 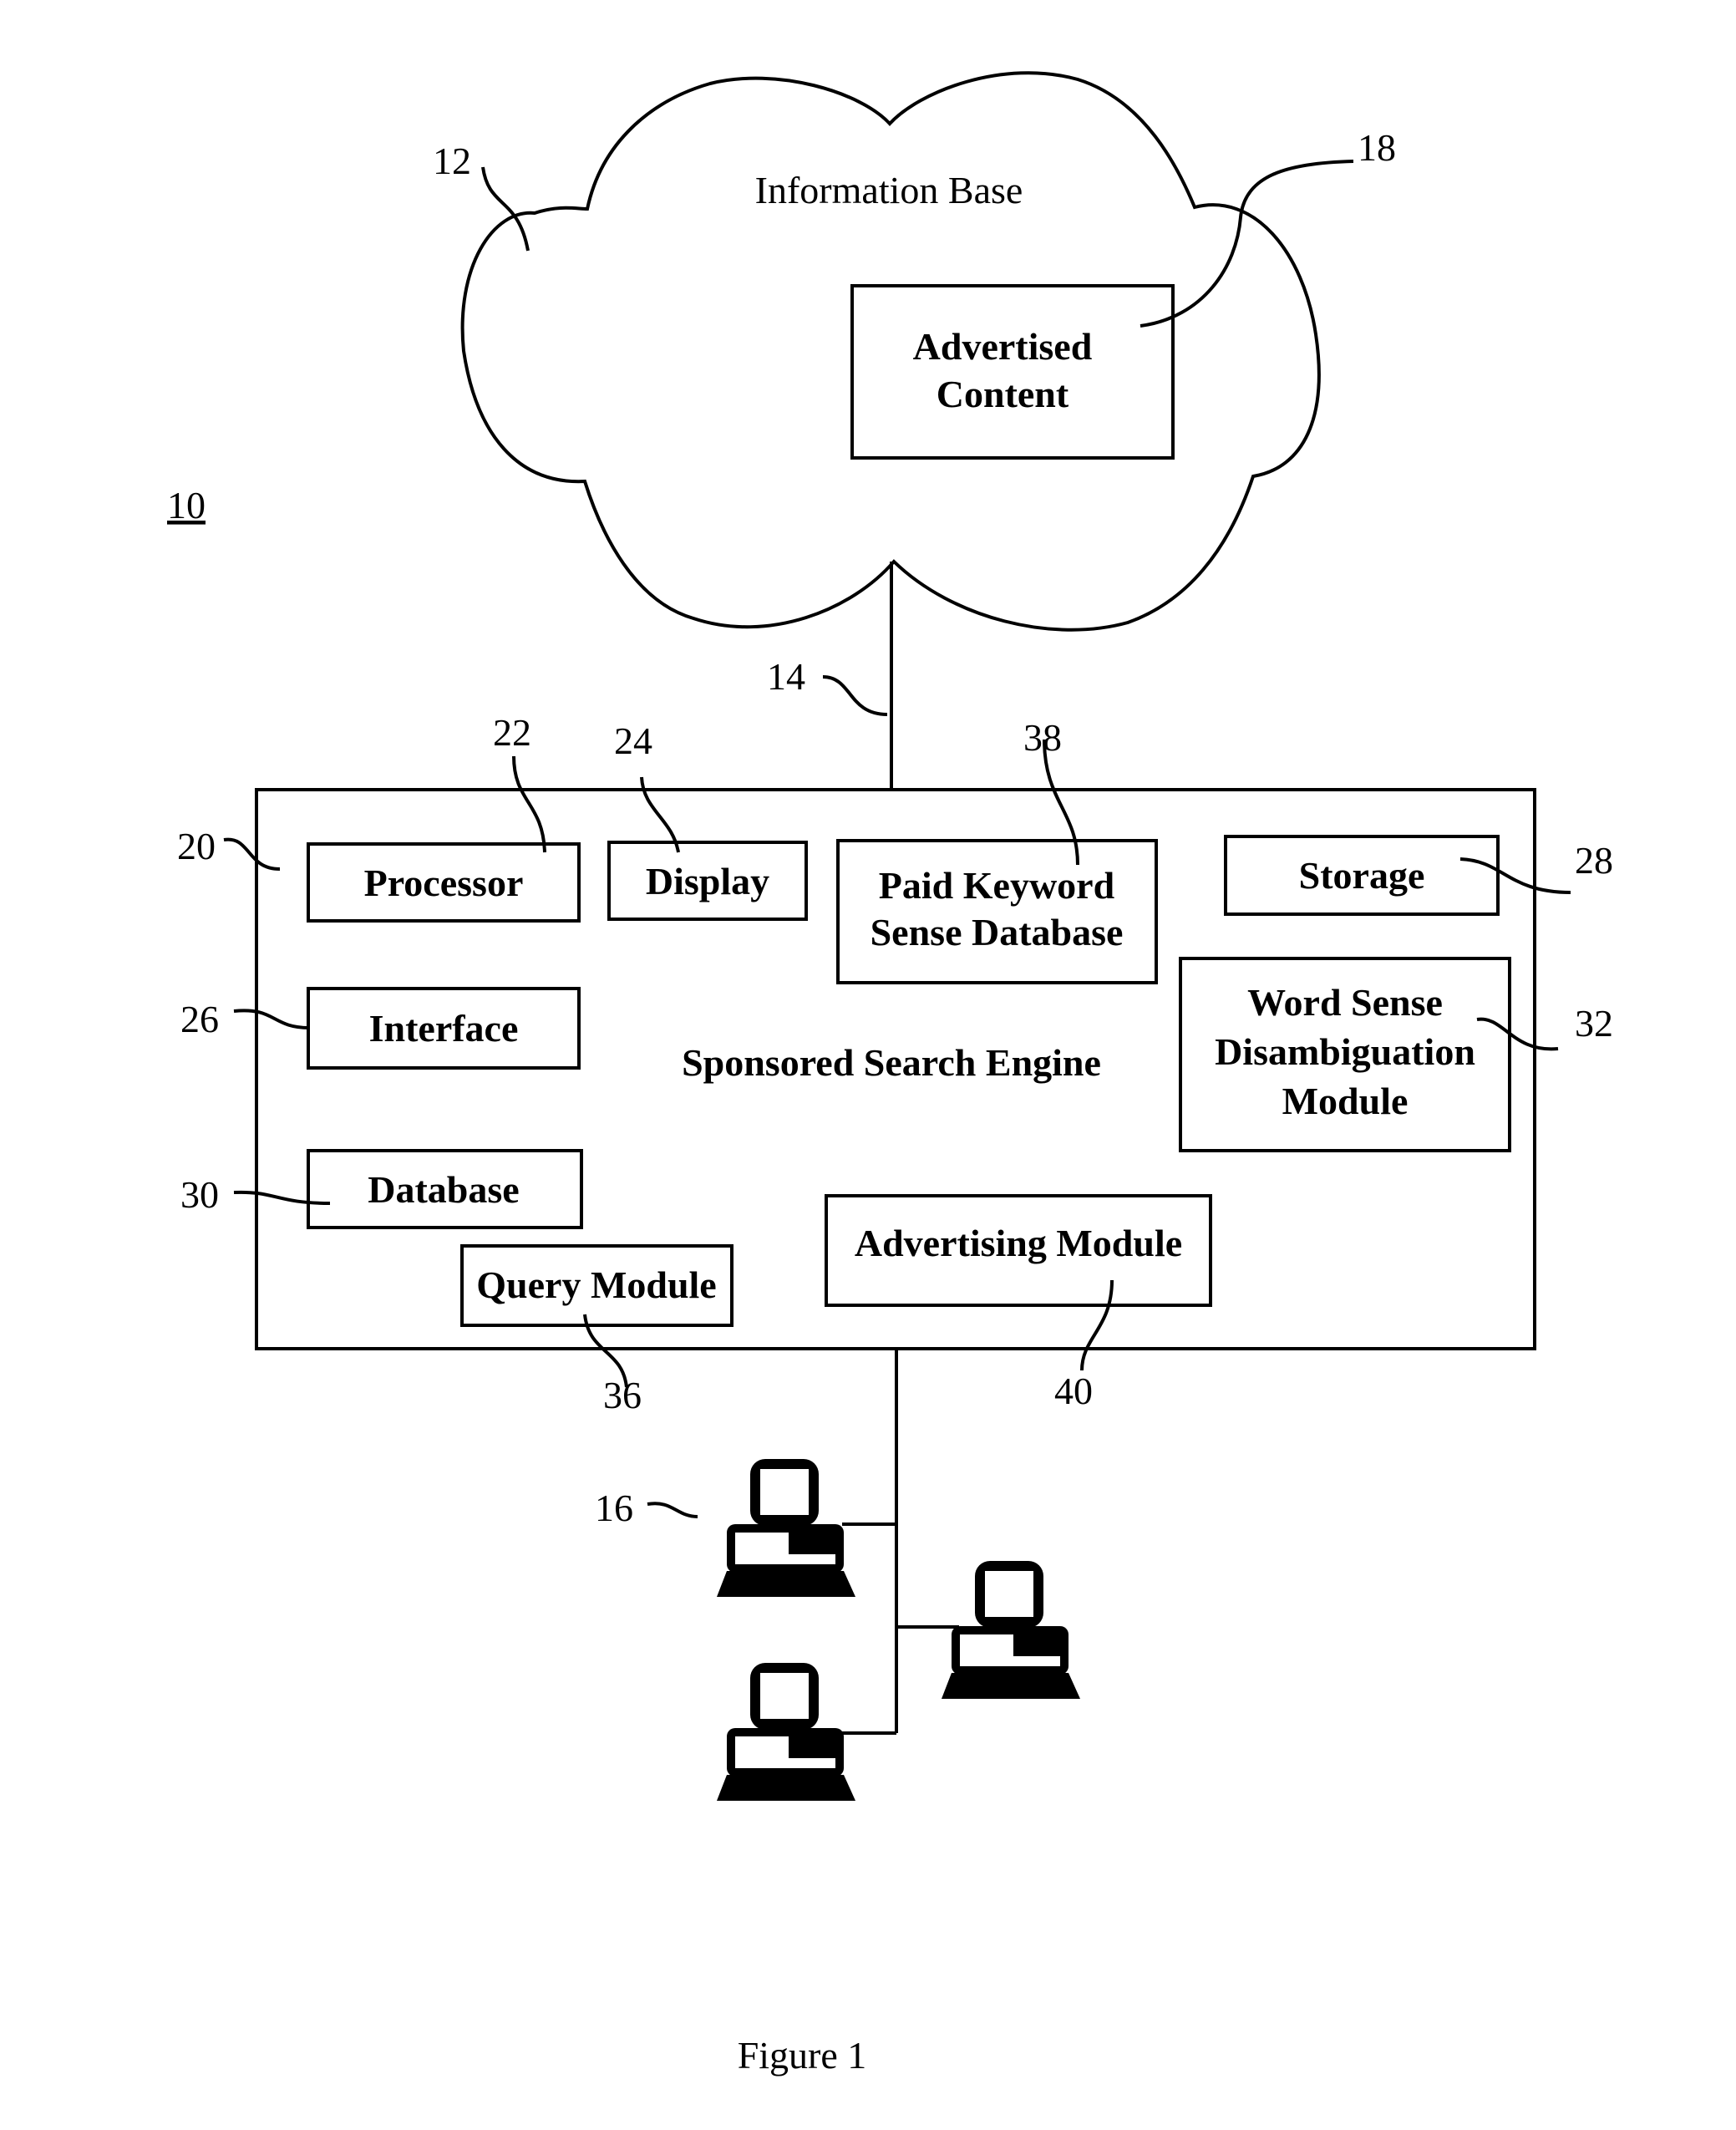 What do you see at coordinates (199, 1019) in the screenshot?
I see `ref-26: 26` at bounding box center [199, 1019].